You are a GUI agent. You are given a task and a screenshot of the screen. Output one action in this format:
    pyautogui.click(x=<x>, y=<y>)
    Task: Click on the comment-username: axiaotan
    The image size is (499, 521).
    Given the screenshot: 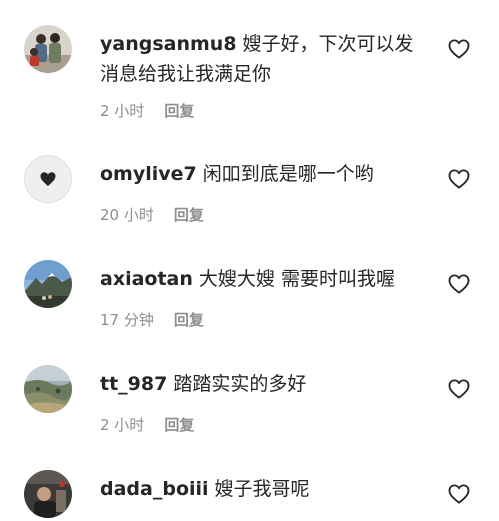 What is the action you would take?
    pyautogui.click(x=146, y=279)
    